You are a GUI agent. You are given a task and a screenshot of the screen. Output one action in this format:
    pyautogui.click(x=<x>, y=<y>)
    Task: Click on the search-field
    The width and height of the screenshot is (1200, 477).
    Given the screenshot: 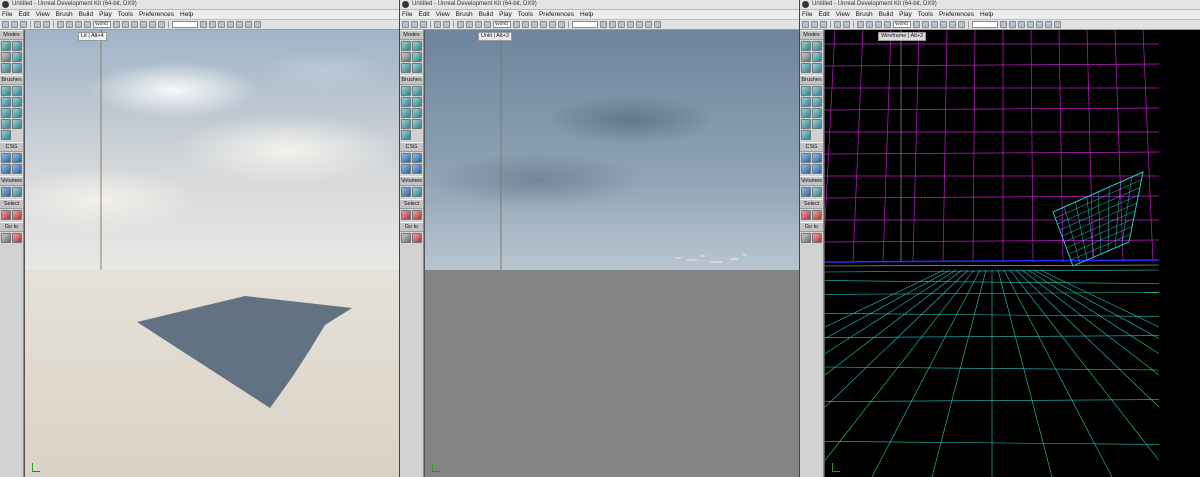 What is the action you would take?
    pyautogui.click(x=985, y=24)
    